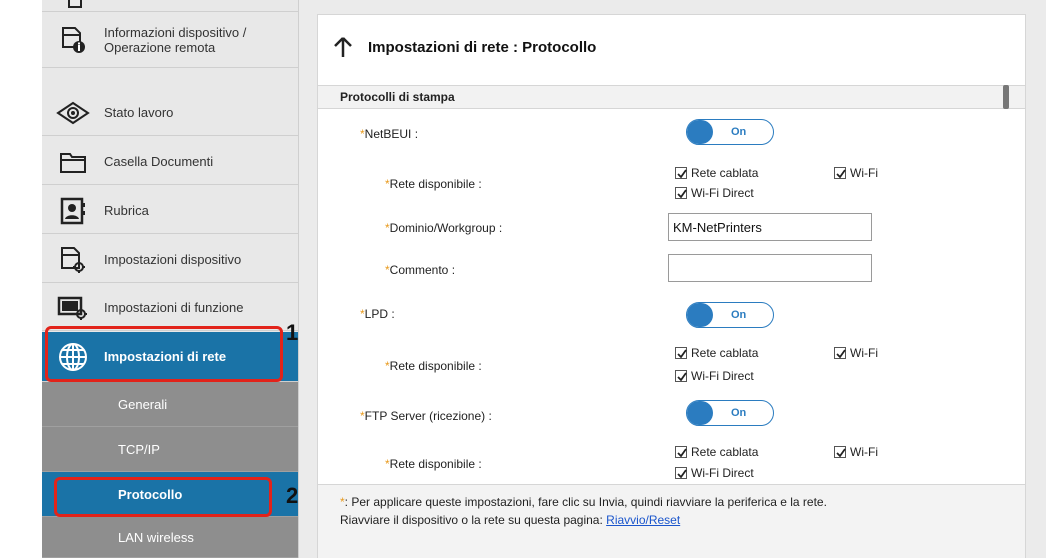 This screenshot has height=558, width=1046. What do you see at coordinates (377, 314) in the screenshot?
I see `lpd-label: *LPD :` at bounding box center [377, 314].